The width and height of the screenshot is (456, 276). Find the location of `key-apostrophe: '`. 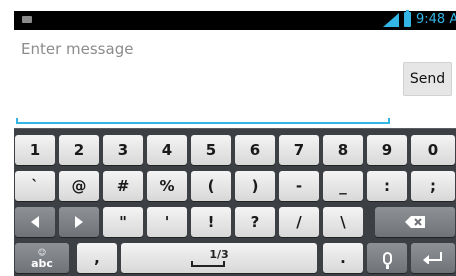

key-apostrophe: ' is located at coordinates (167, 222).